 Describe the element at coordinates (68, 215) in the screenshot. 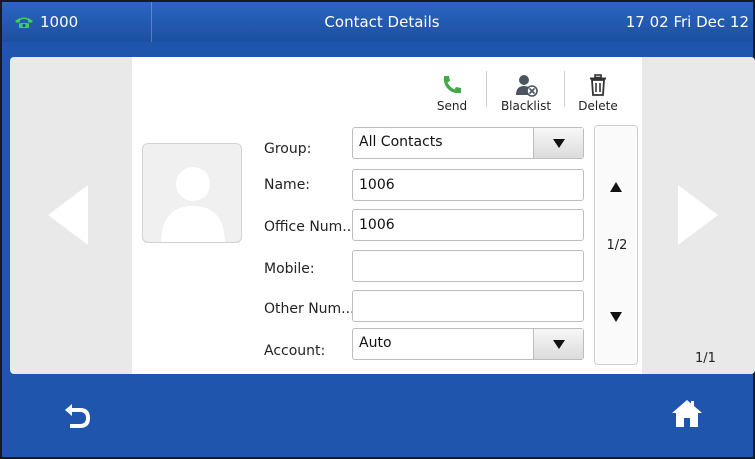

I see `previous-contact-arrow-icon` at that location.